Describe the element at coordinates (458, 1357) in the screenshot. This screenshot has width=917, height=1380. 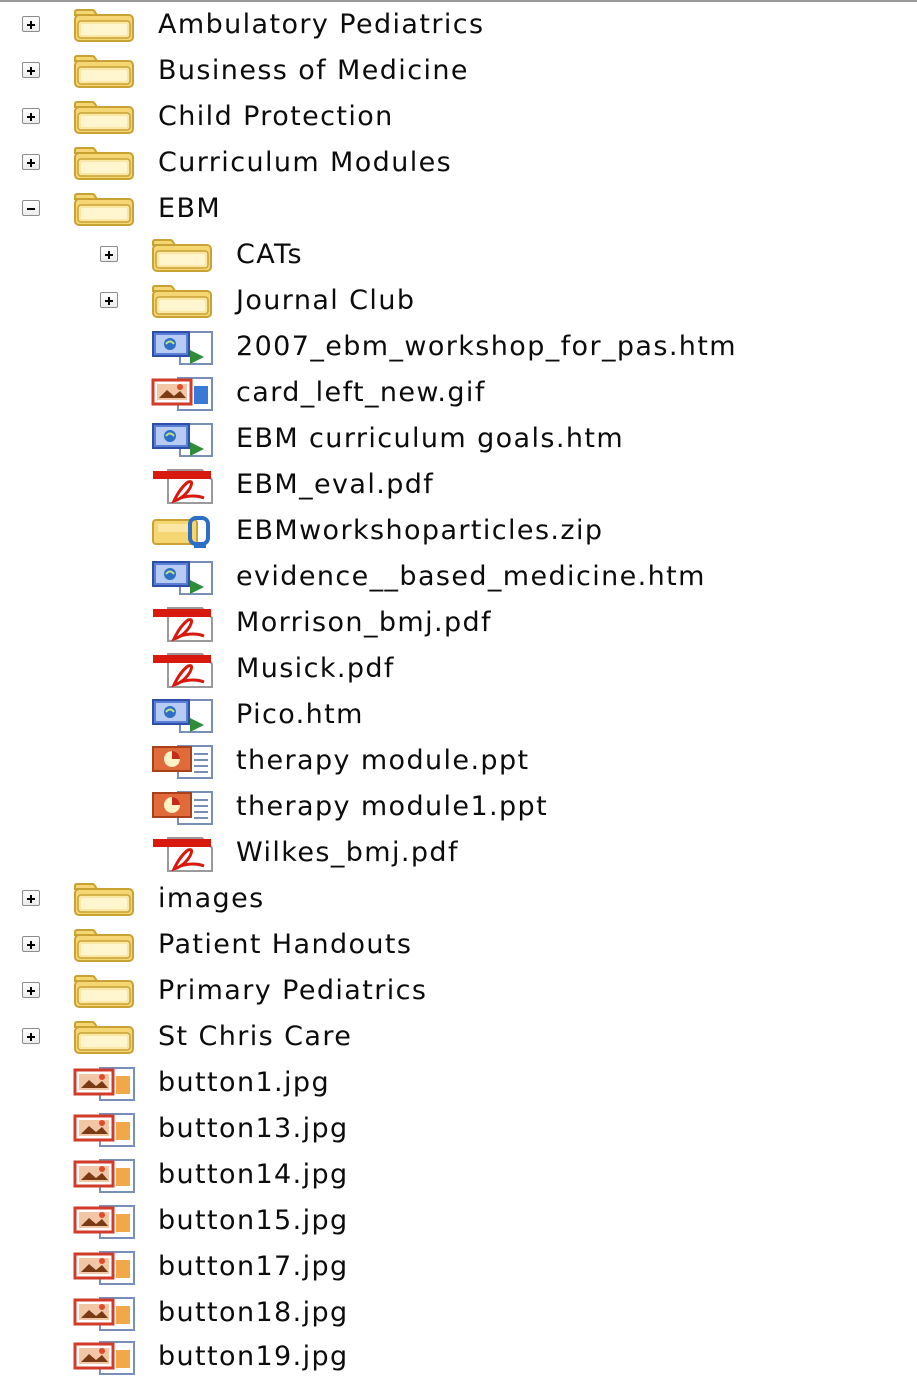
I see `tree-item-file-jpg: button19.jpg` at that location.